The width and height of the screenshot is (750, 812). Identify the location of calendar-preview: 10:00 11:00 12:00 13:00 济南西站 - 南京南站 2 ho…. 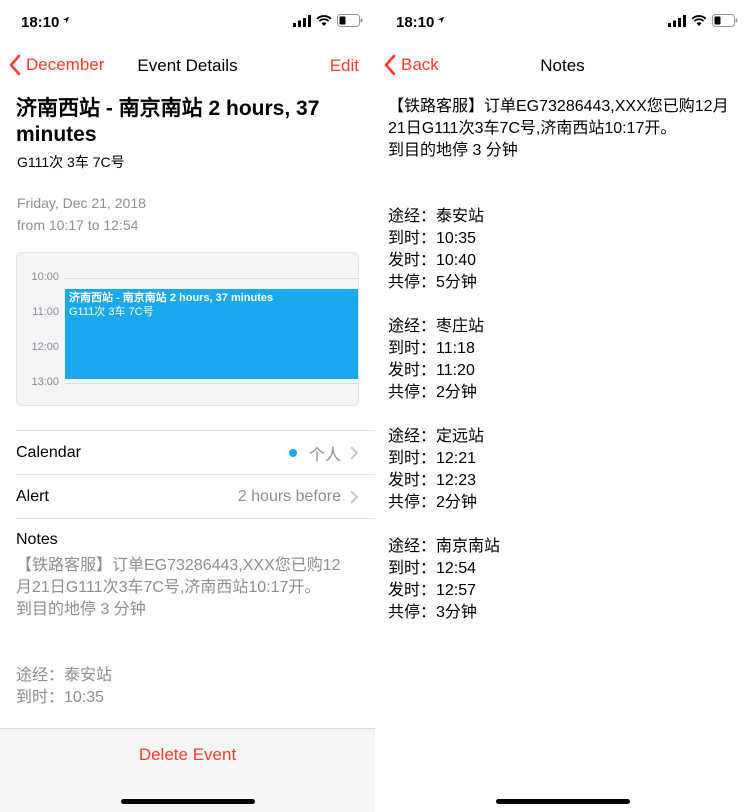
(187, 329).